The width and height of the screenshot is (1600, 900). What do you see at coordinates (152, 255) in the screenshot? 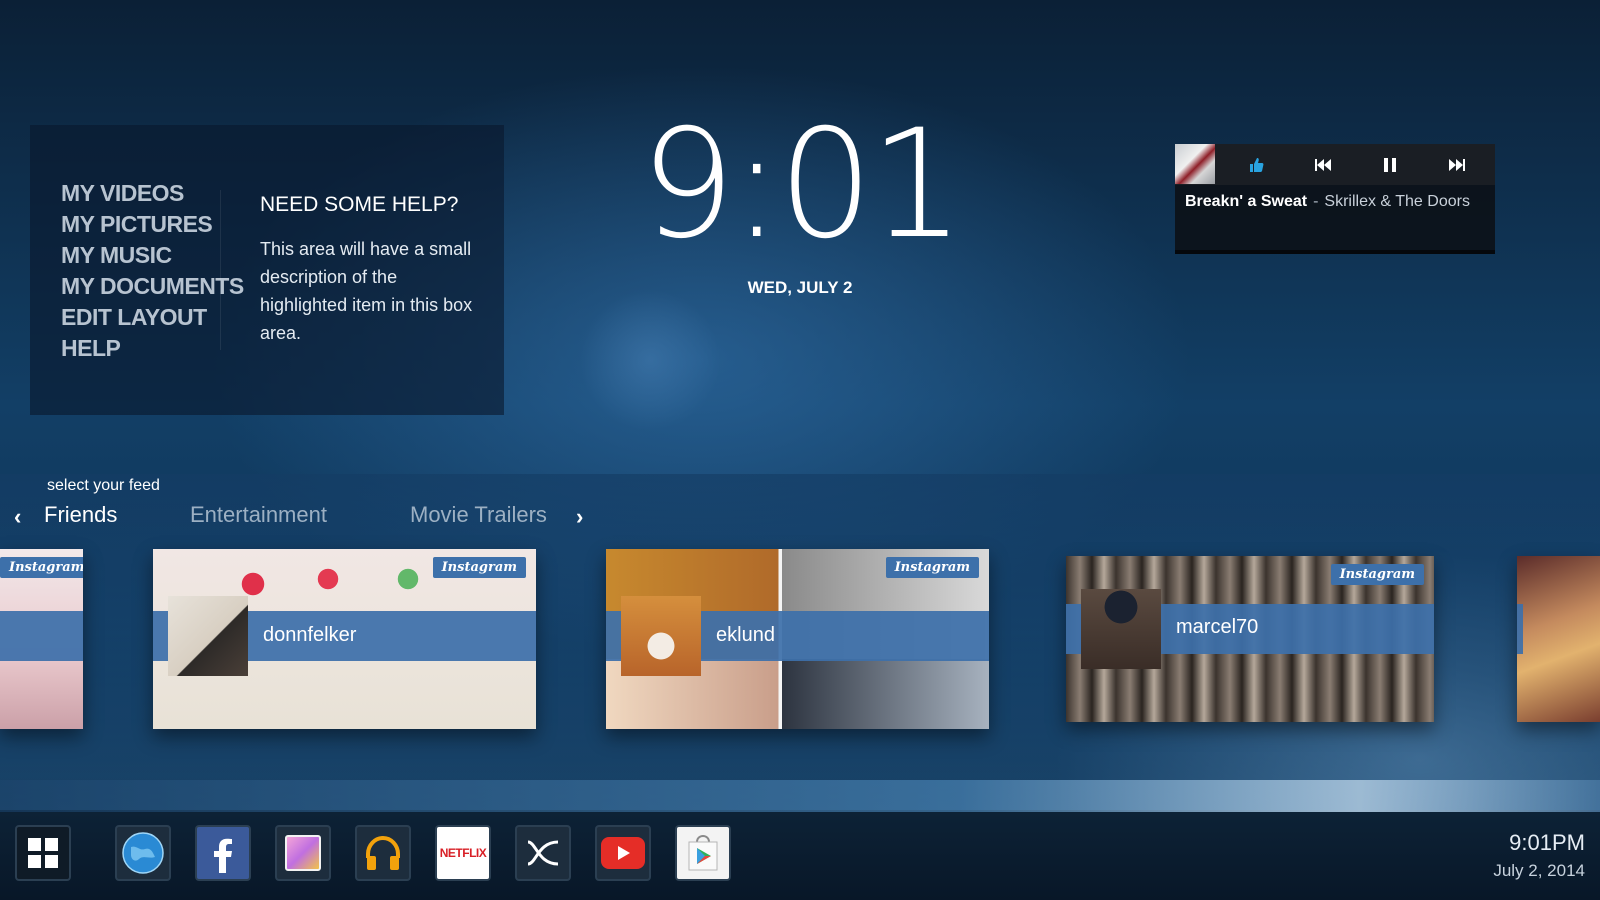
I see `menu-item-my-music: My Music` at bounding box center [152, 255].